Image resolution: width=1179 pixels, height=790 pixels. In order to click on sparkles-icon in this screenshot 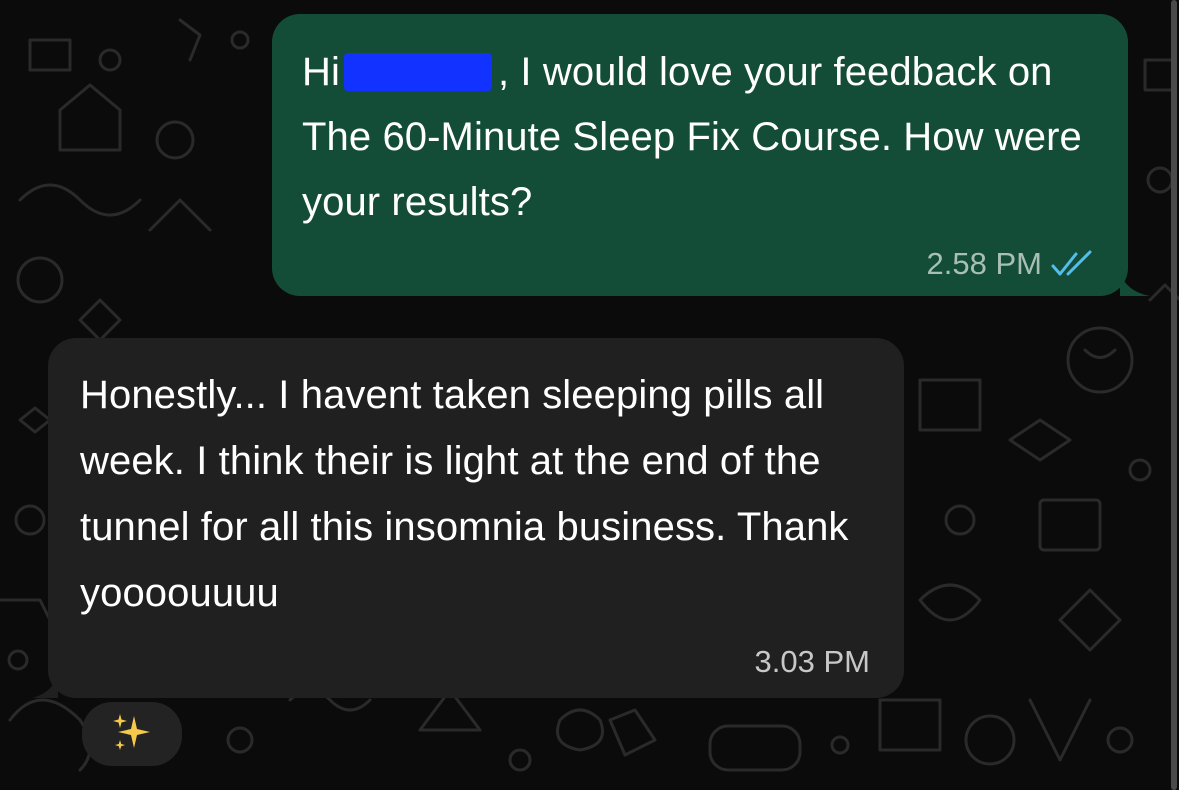, I will do `click(131, 732)`.